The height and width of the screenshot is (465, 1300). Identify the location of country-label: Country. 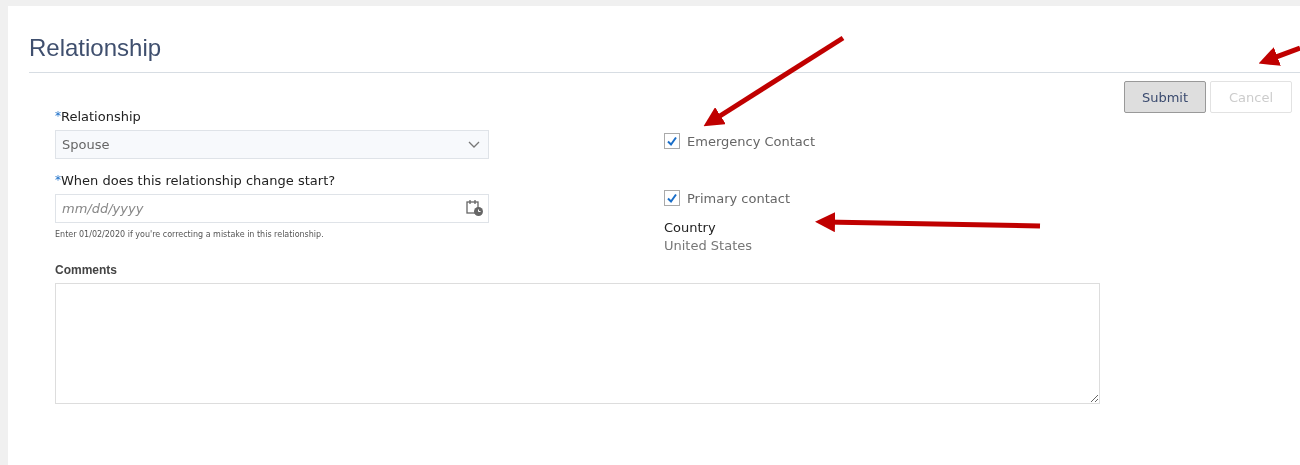
(690, 227).